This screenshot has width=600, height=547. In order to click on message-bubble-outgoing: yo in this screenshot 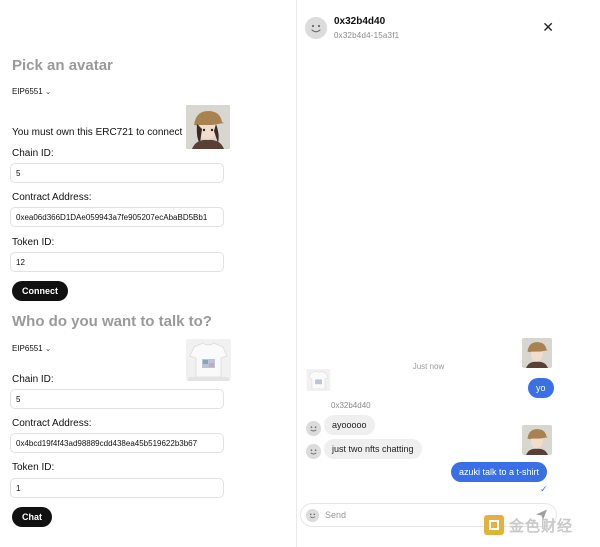, I will do `click(541, 388)`.